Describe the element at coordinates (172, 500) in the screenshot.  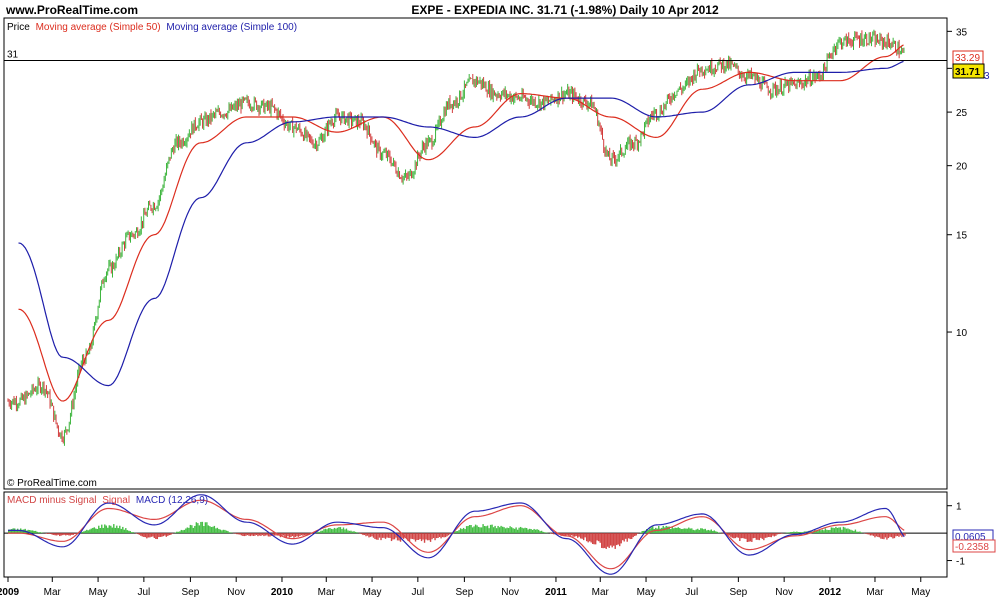
I see `legend-macd: MACD (12,26,9)` at that location.